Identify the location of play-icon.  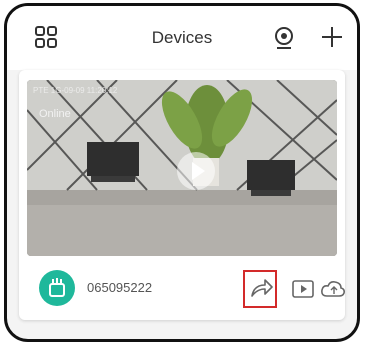
(196, 171).